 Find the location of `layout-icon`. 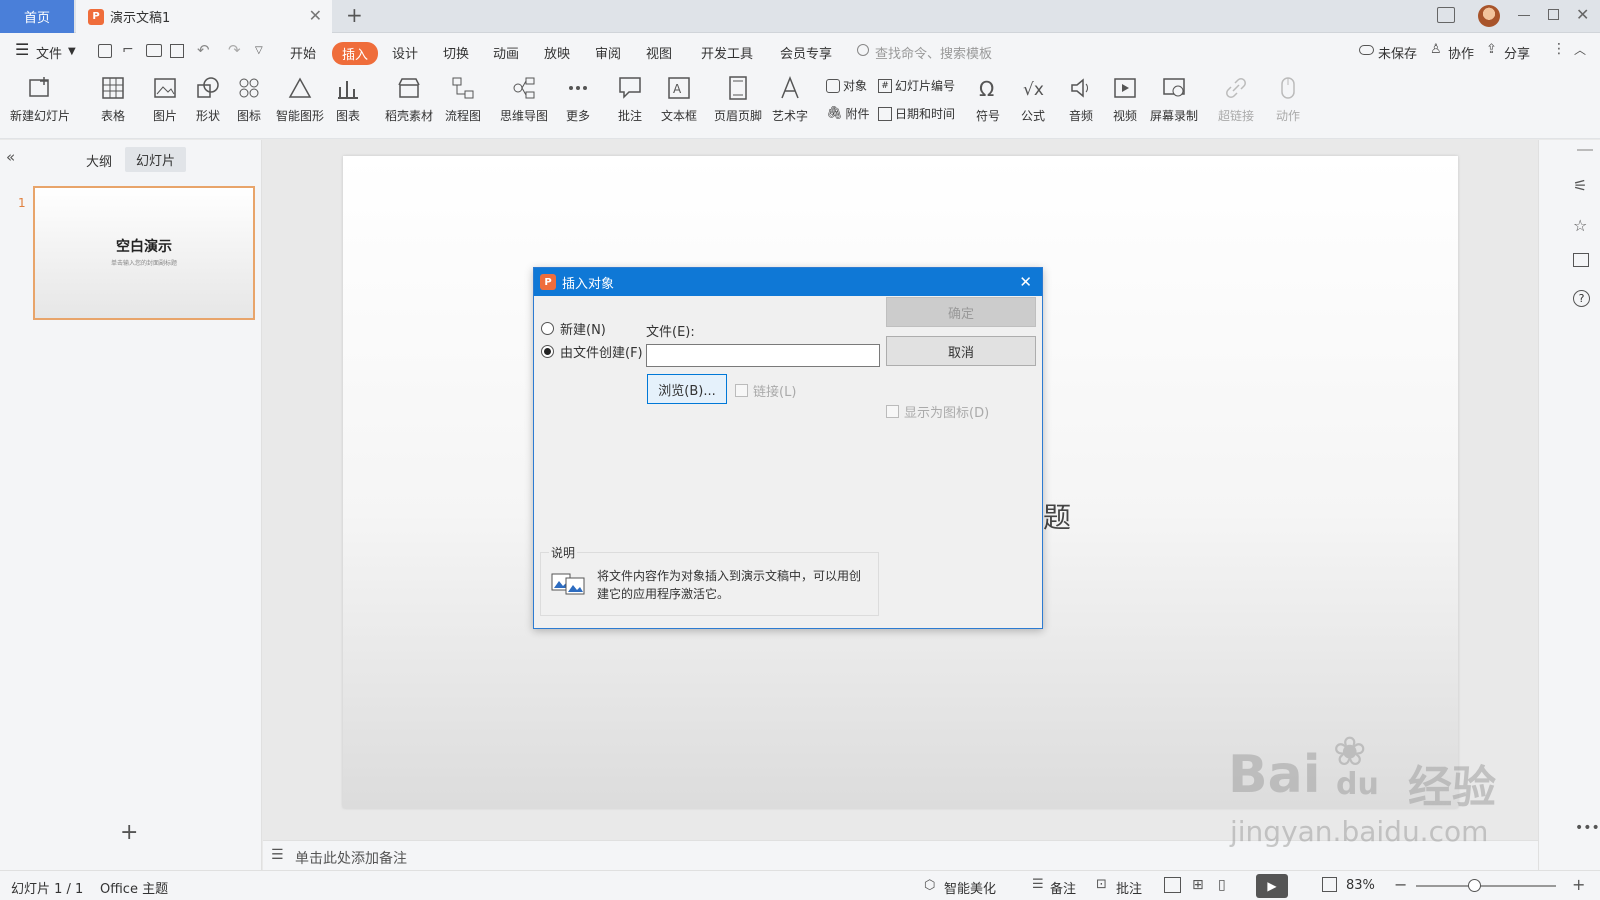

layout-icon is located at coordinates (1581, 260).